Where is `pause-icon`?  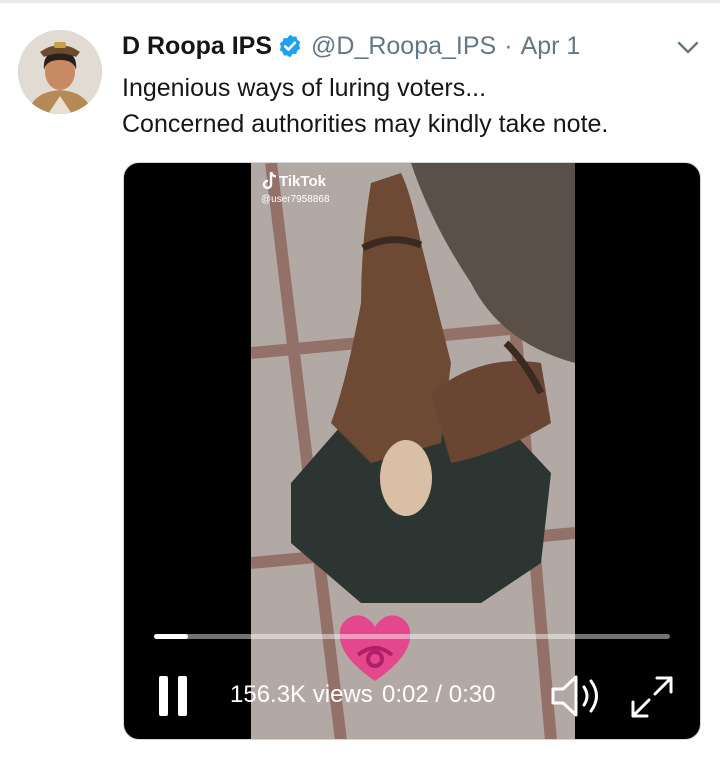 pause-icon is located at coordinates (173, 696).